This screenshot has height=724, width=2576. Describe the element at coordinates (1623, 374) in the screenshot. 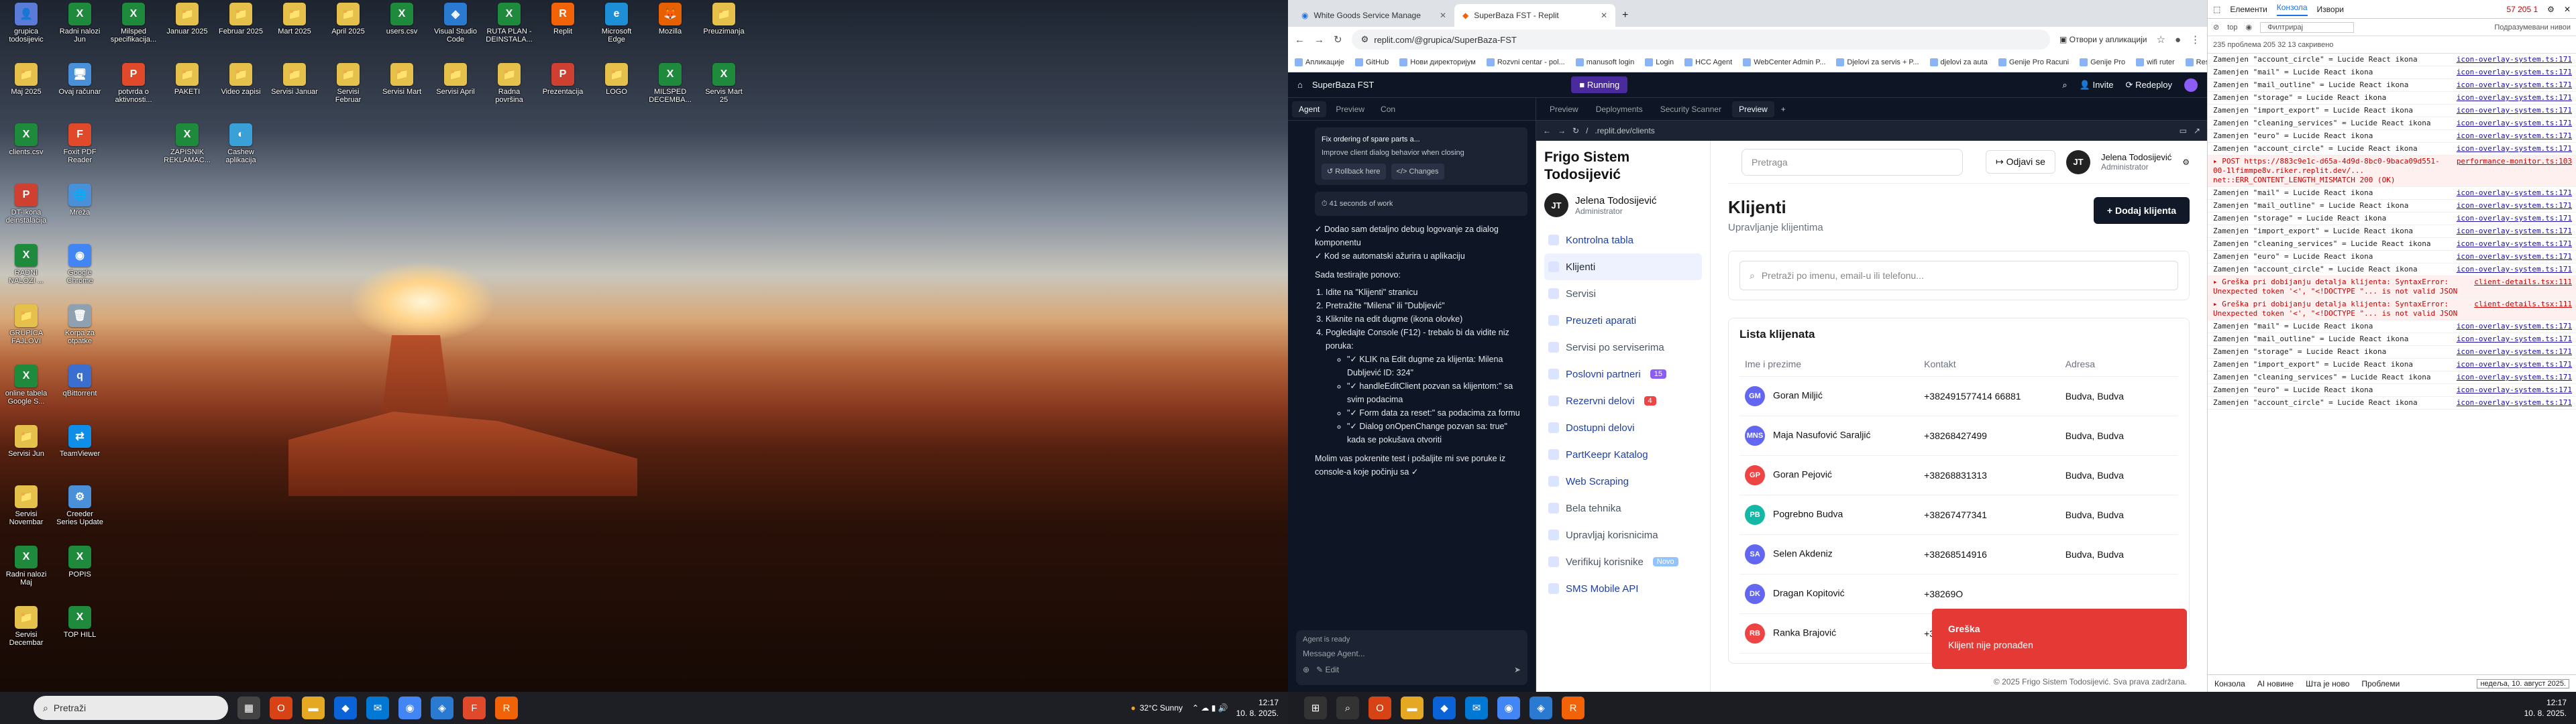

I see `sidebar-item: Poslovni partneri 15` at that location.